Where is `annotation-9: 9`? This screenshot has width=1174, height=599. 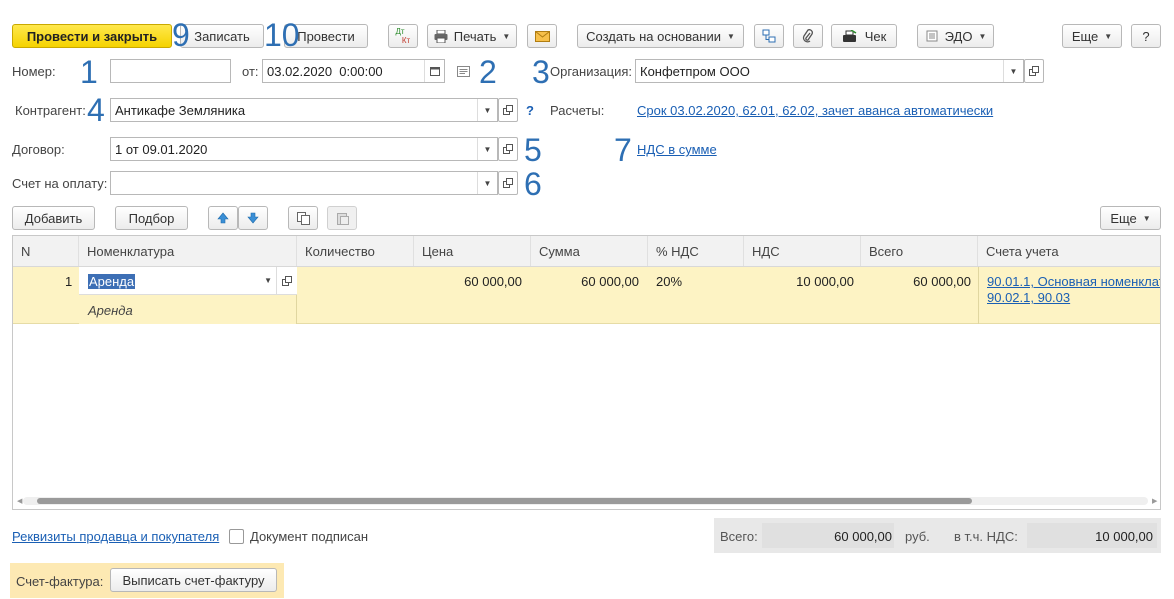
annotation-9: 9 is located at coordinates (181, 35).